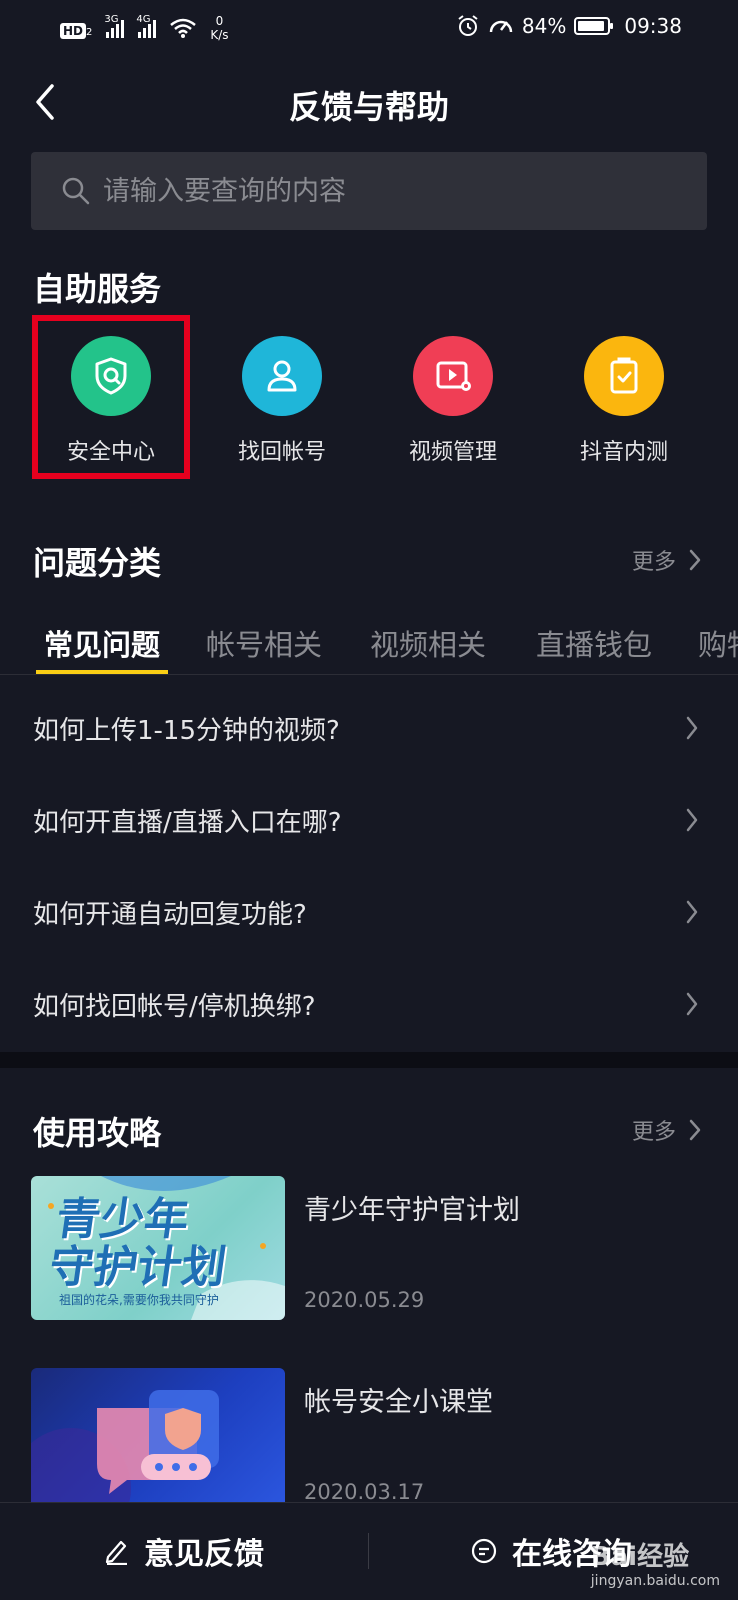 This screenshot has height=1600, width=738. I want to click on search-input, so click(393, 191).